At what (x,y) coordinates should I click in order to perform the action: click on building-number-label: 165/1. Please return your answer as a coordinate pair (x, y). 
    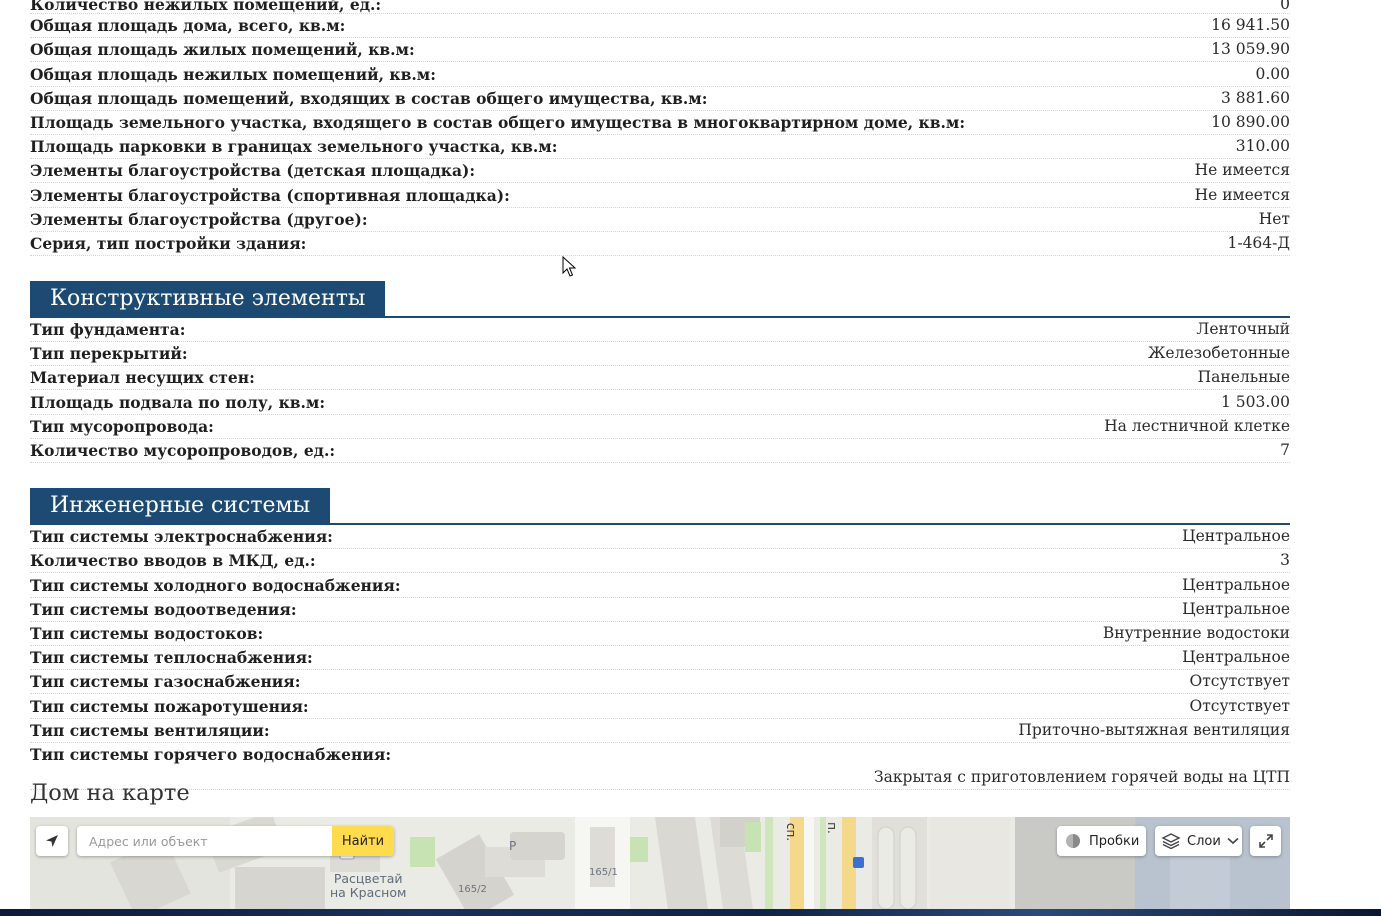
    Looking at the image, I should click on (603, 872).